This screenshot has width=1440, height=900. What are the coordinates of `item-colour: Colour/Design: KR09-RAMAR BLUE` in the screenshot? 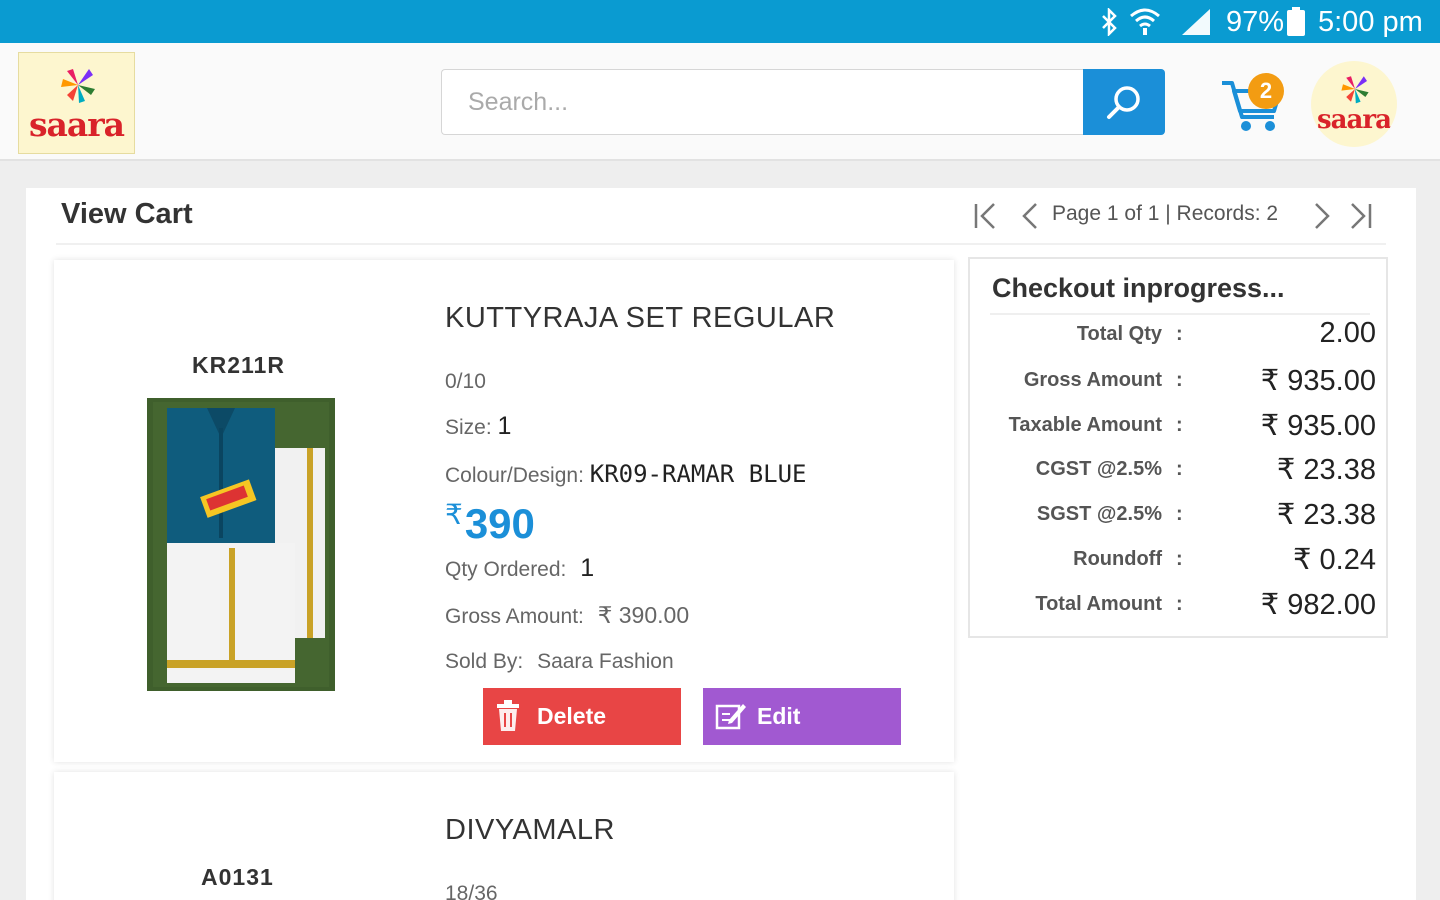 It's located at (626, 474).